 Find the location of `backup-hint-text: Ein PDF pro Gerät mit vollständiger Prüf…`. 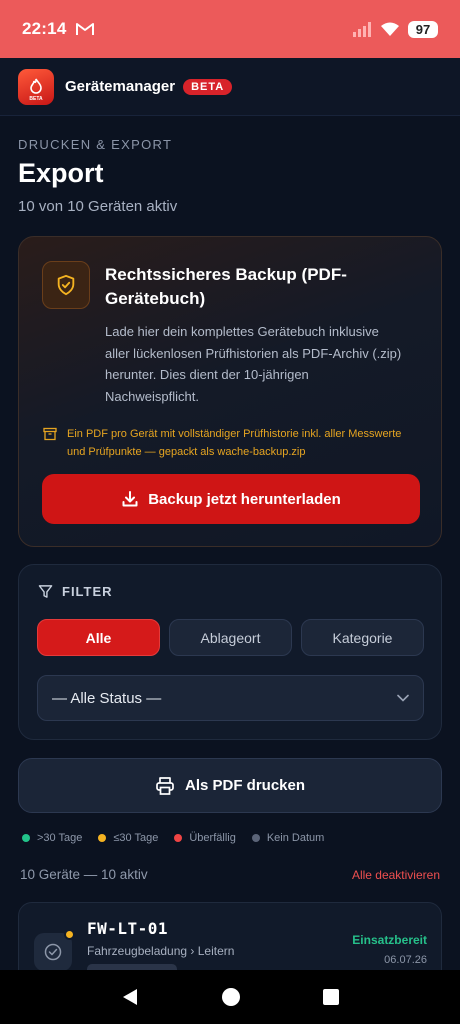

backup-hint-text: Ein PDF pro Gerät mit vollständiger Prüf… is located at coordinates (234, 443).